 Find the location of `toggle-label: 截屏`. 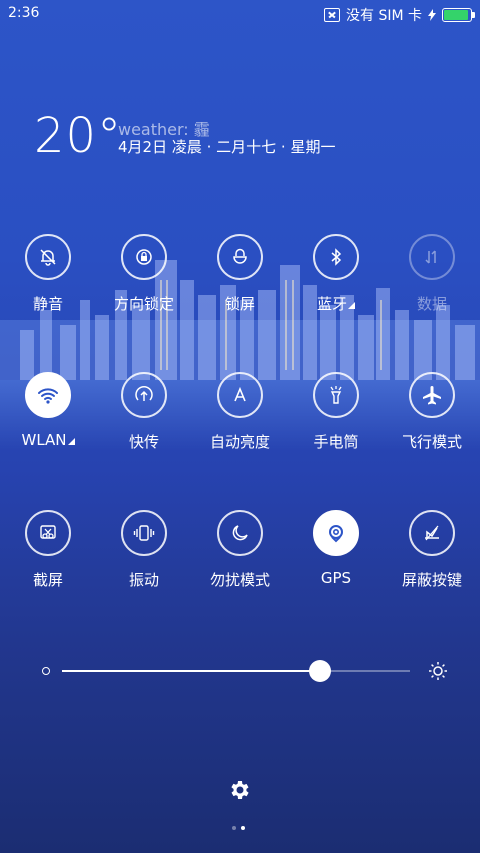

toggle-label: 截屏 is located at coordinates (47, 580).